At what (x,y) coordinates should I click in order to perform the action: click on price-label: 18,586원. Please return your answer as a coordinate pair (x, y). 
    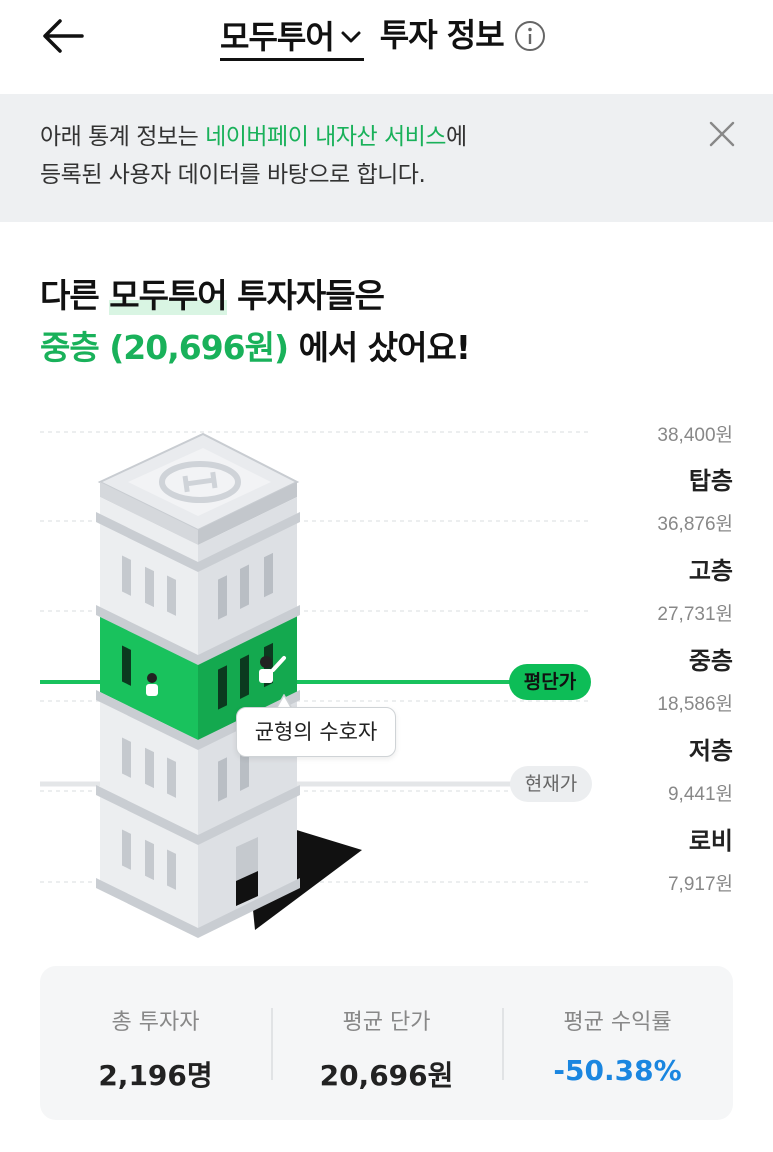
    Looking at the image, I should click on (695, 704).